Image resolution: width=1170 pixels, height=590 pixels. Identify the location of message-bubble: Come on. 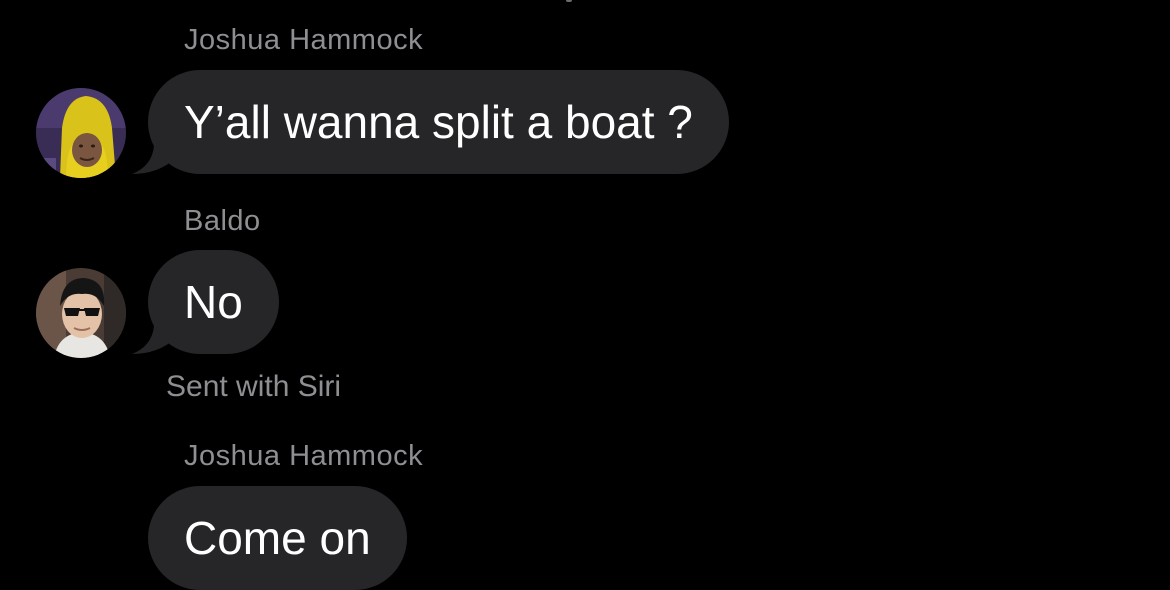
(277, 538).